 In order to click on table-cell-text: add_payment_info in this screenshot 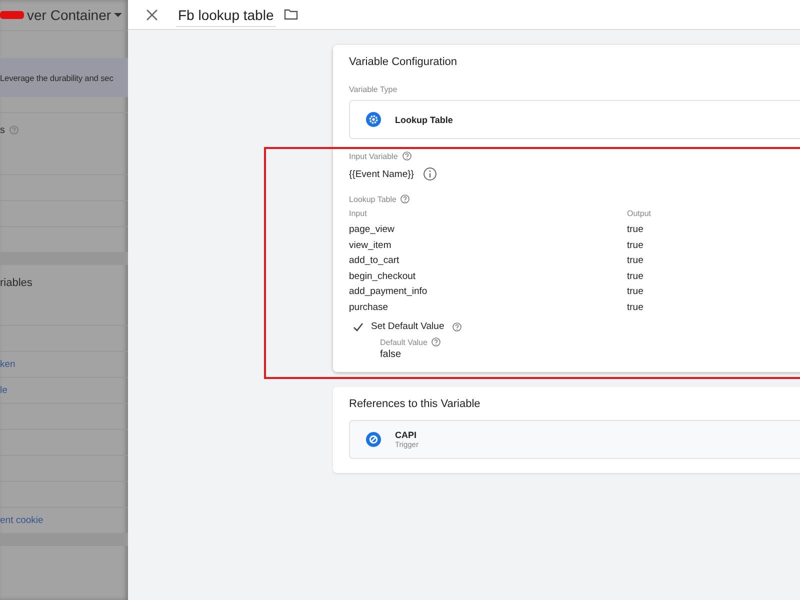, I will do `click(388, 292)`.